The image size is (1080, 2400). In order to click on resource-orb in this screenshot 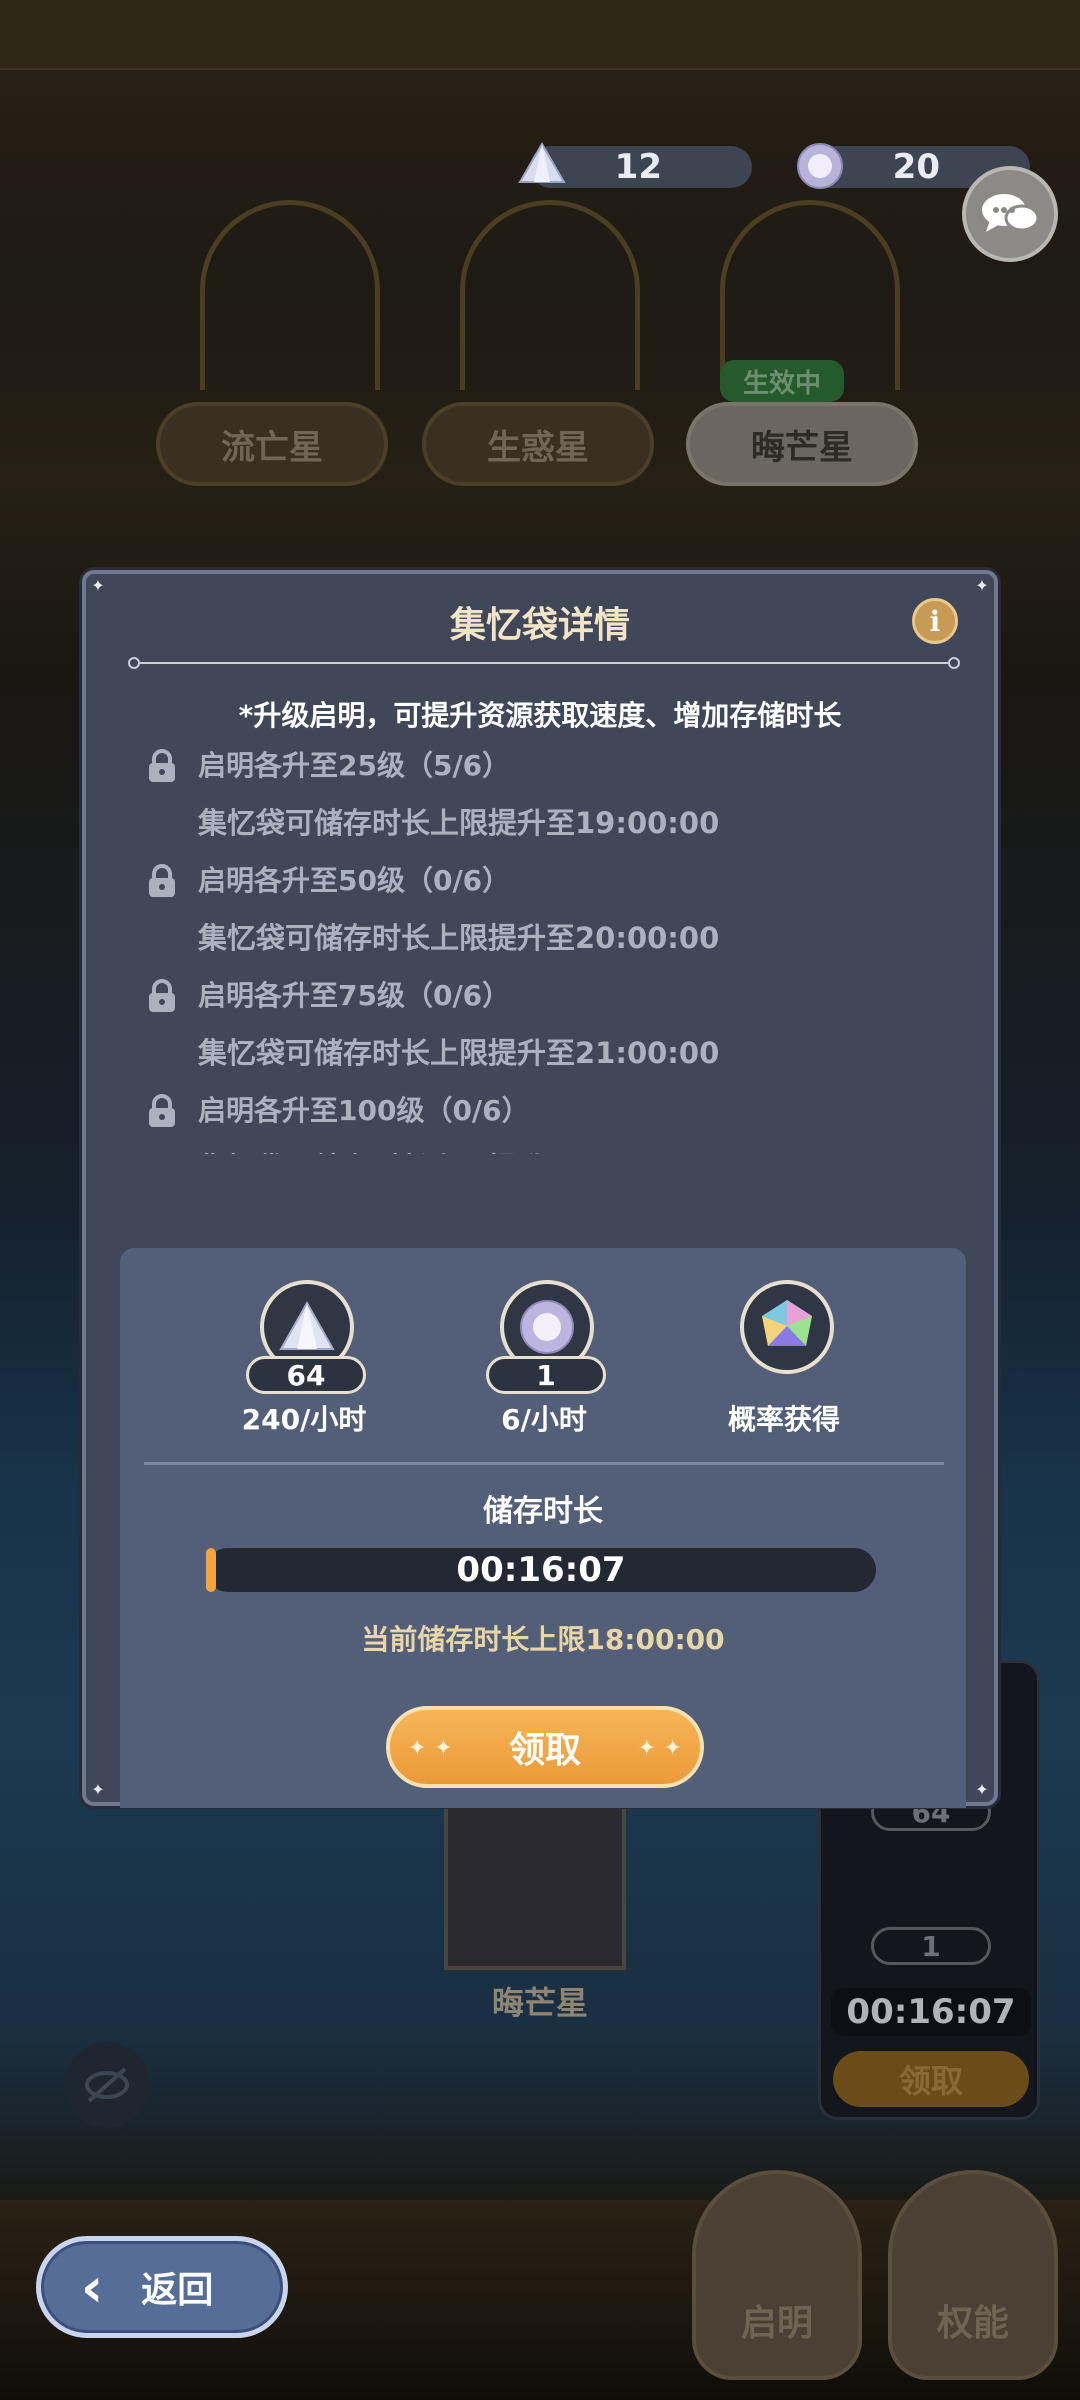, I will do `click(787, 1327)`.